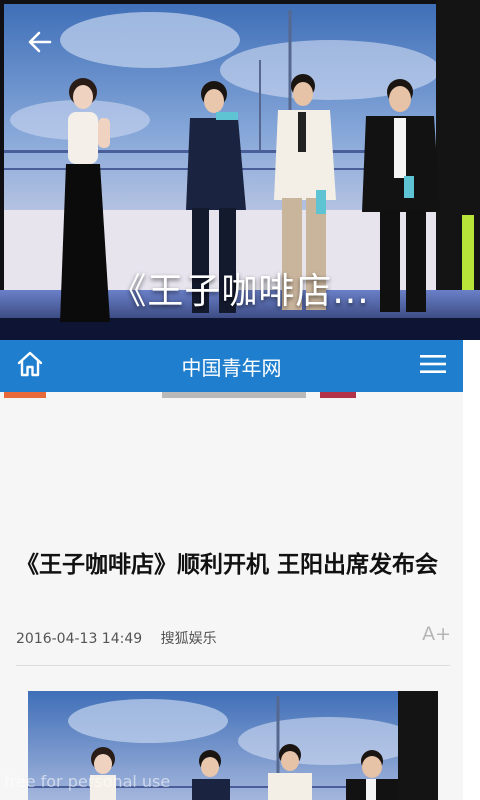 The image size is (480, 800). What do you see at coordinates (471, 570) in the screenshot?
I see `right-edge-strip` at bounding box center [471, 570].